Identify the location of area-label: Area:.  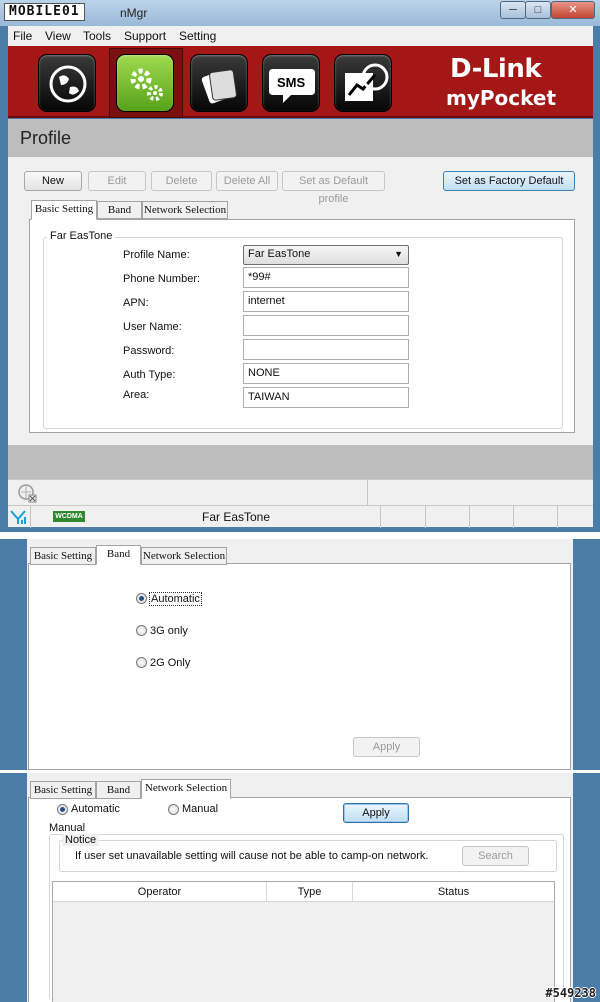
(136, 395).